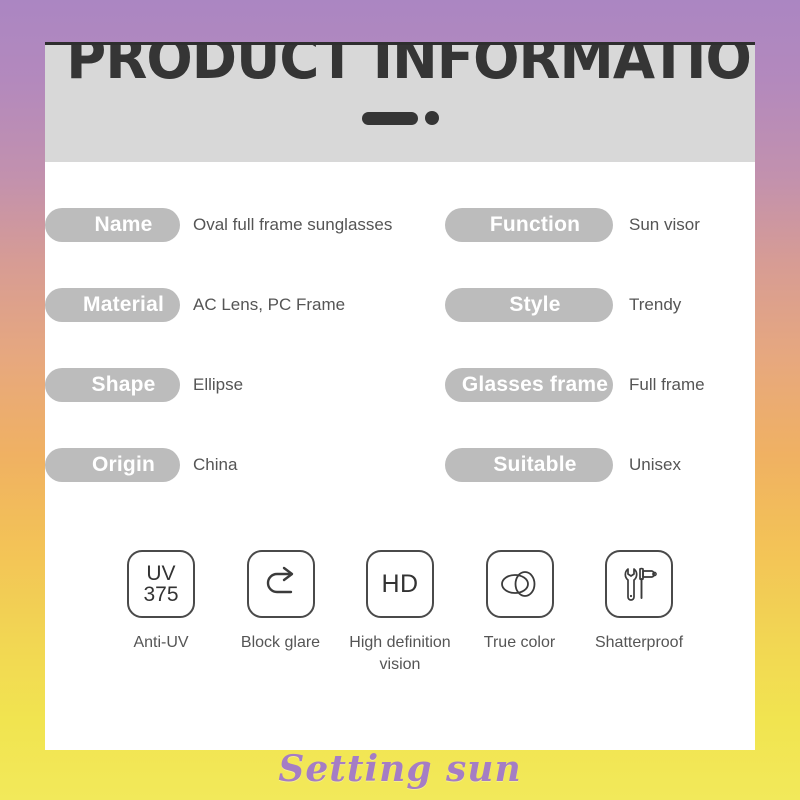 The height and width of the screenshot is (800, 800). Describe the element at coordinates (664, 224) in the screenshot. I see `spec-value: Sun visor` at that location.